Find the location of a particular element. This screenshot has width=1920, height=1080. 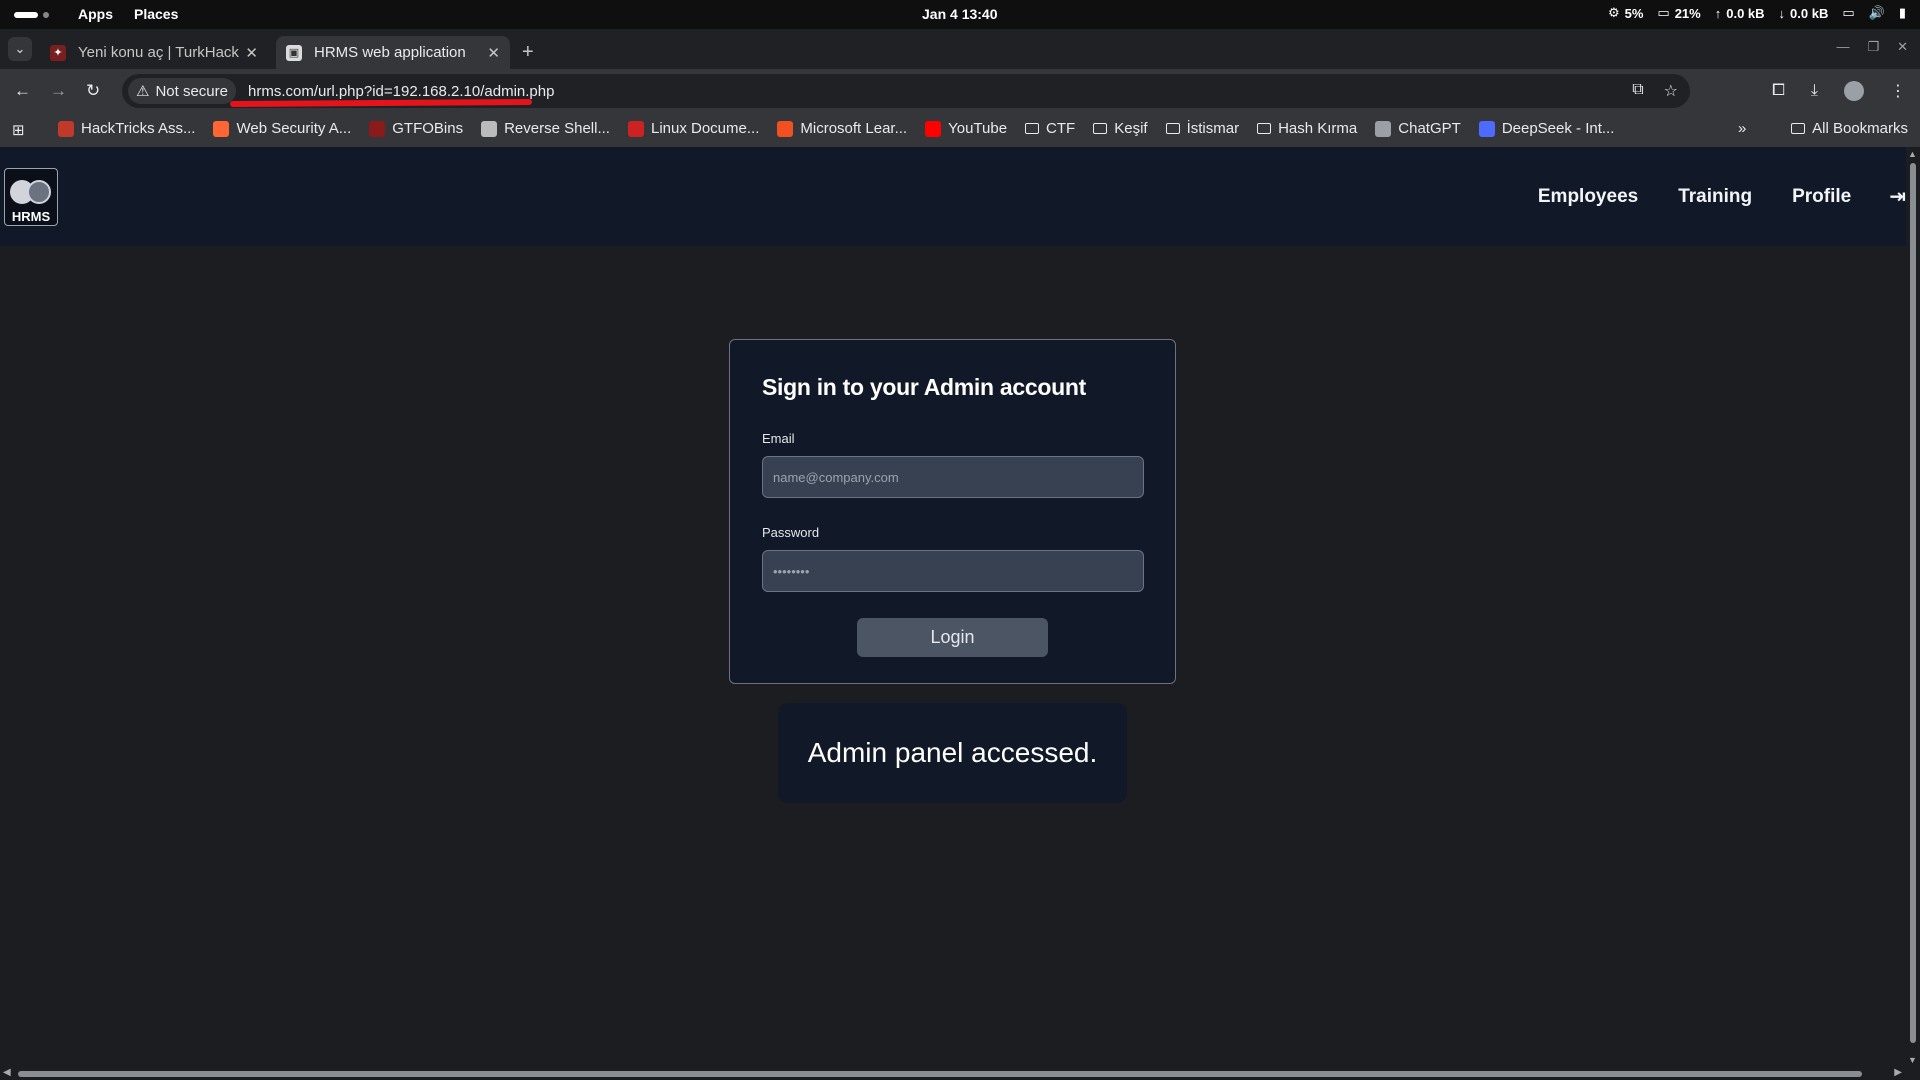

nav-employees: Employees is located at coordinates (1588, 197).